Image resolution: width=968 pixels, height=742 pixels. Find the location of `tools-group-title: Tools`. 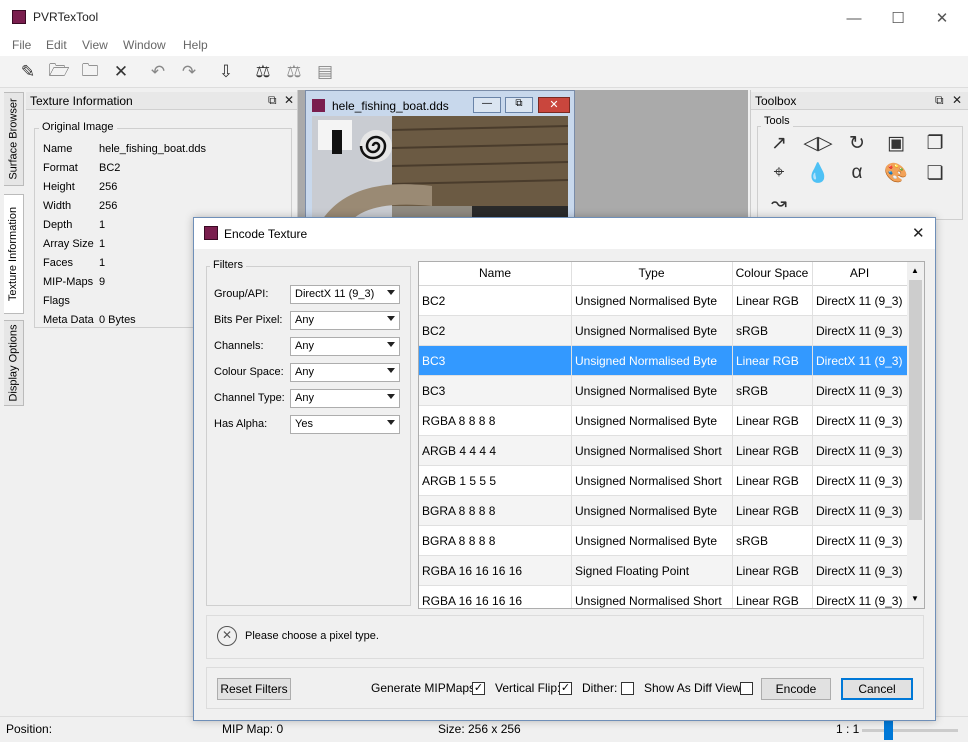

tools-group-title: Tools is located at coordinates (777, 121).